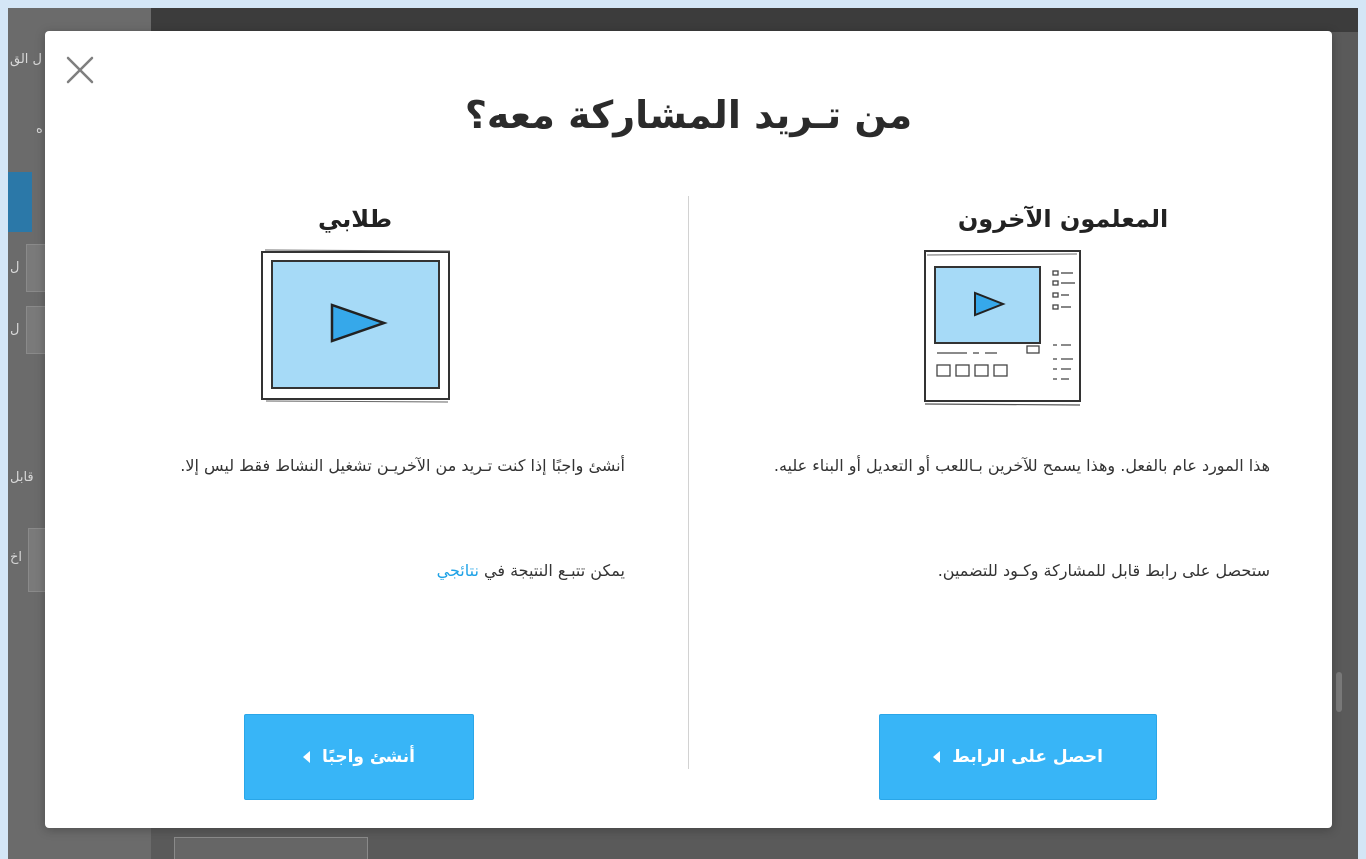  What do you see at coordinates (1002, 328) in the screenshot?
I see `resource-page-sketch-icon` at bounding box center [1002, 328].